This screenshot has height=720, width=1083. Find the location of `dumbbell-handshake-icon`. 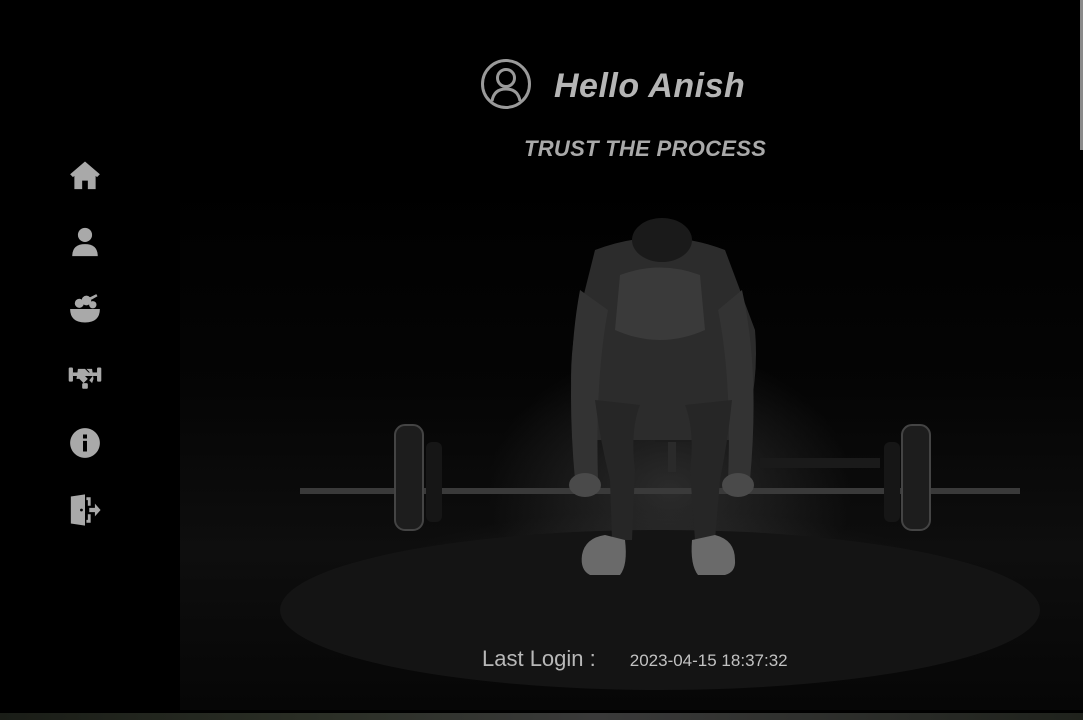

dumbbell-handshake-icon is located at coordinates (85, 378).